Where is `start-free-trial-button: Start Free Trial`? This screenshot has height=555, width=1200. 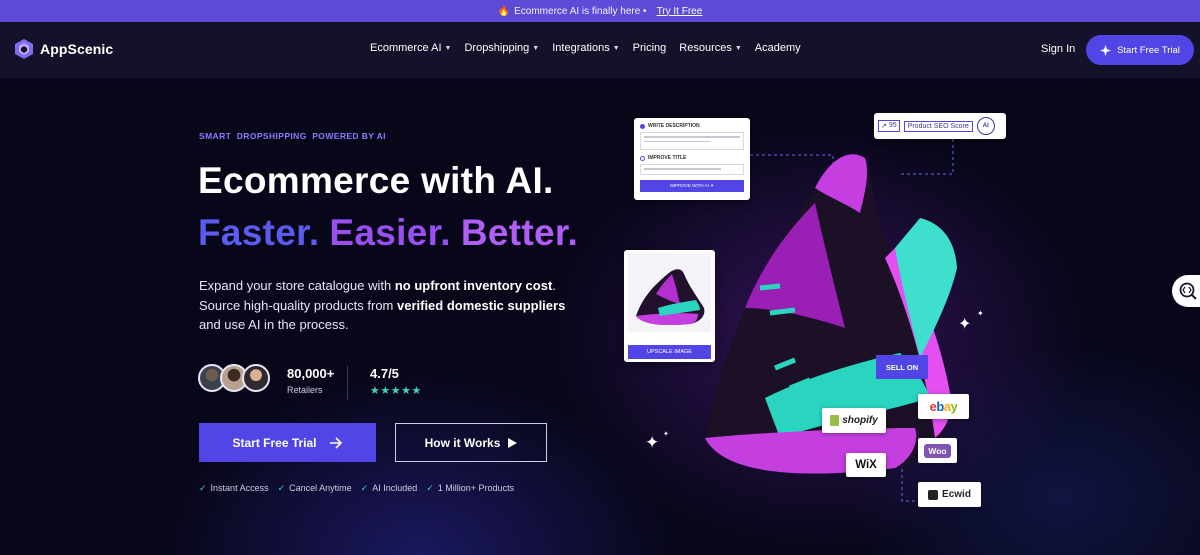 start-free-trial-button: Start Free Trial is located at coordinates (1140, 50).